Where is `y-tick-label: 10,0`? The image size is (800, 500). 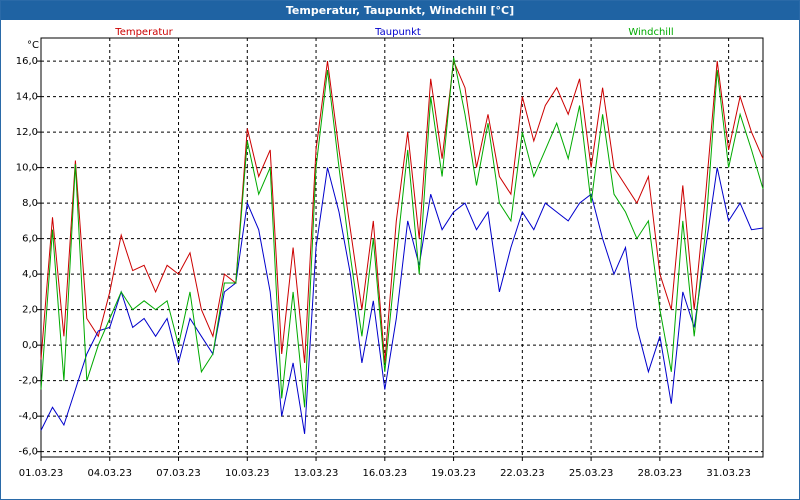
y-tick-label: 10,0 is located at coordinates (27, 168).